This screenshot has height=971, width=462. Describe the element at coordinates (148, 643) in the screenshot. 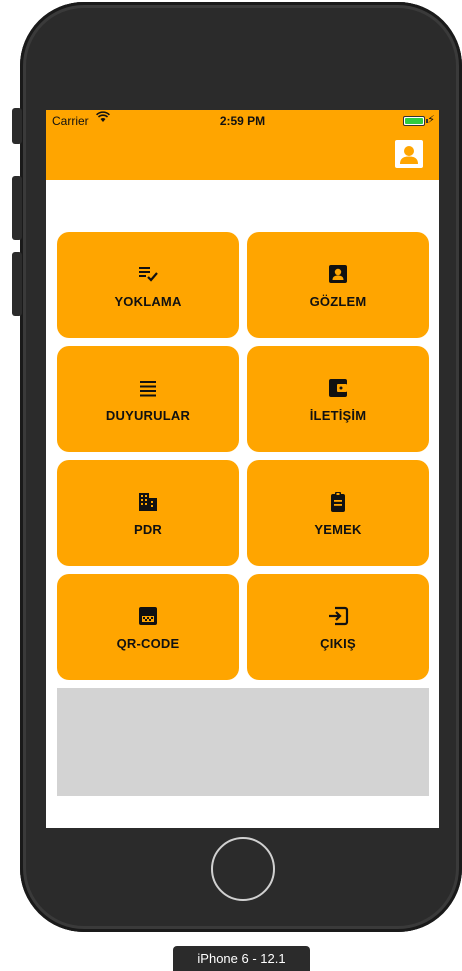

I see `qr-code-label: QR-CODE` at that location.